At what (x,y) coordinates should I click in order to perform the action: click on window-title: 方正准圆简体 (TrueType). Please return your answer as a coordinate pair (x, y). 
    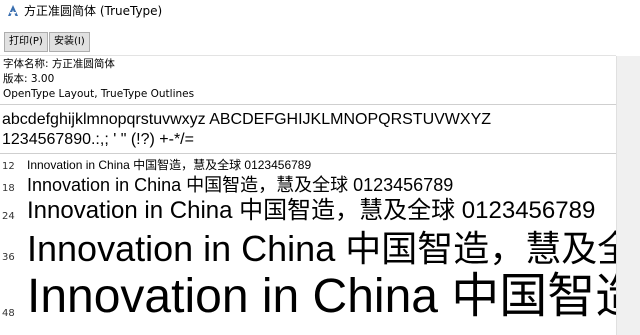
    Looking at the image, I should click on (93, 11).